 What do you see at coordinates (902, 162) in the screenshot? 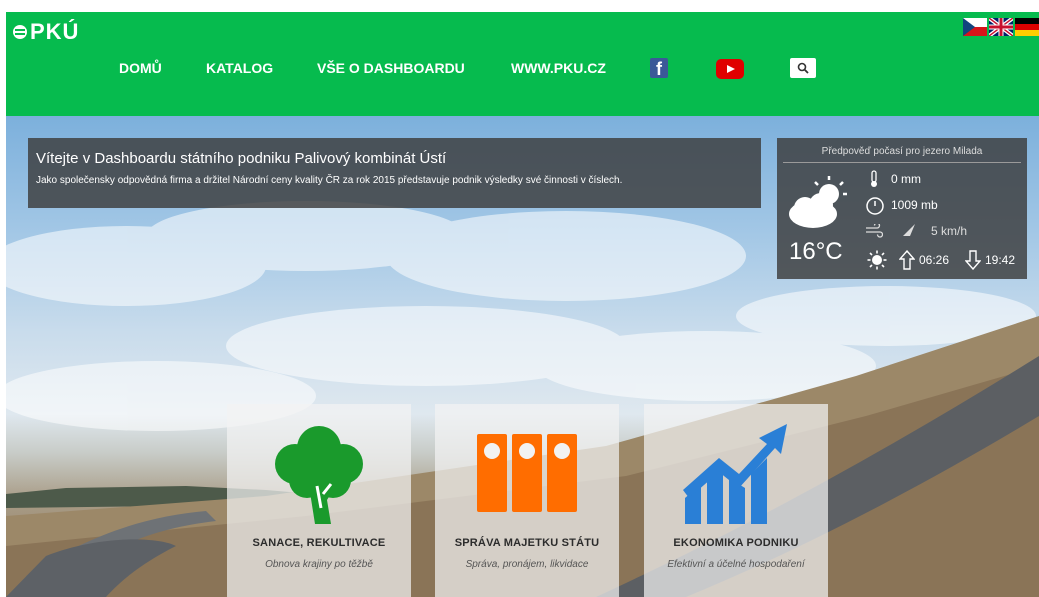
I see `weather-divider` at bounding box center [902, 162].